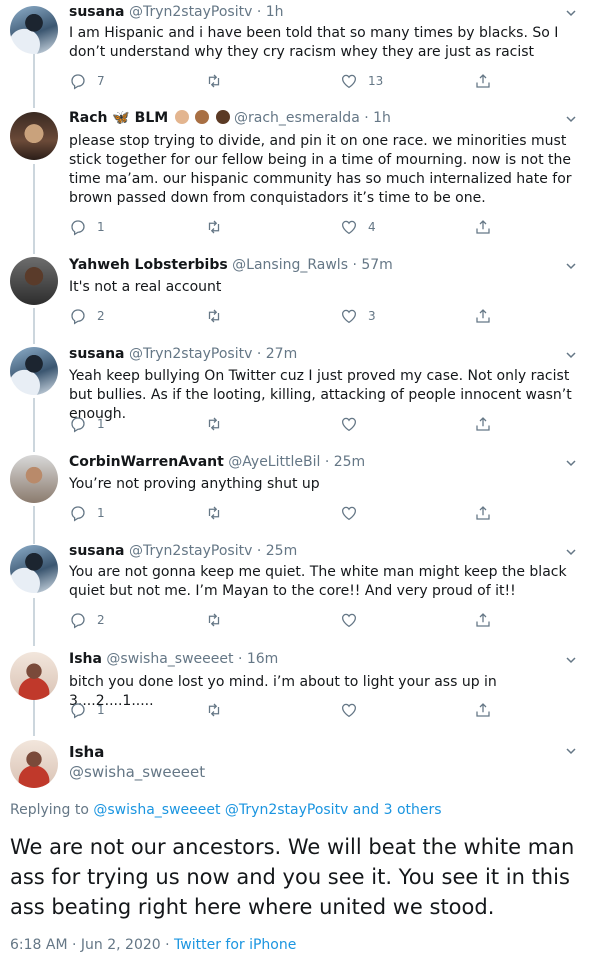 The height and width of the screenshot is (964, 594). I want to click on tweet-actions: 2, so click(284, 620).